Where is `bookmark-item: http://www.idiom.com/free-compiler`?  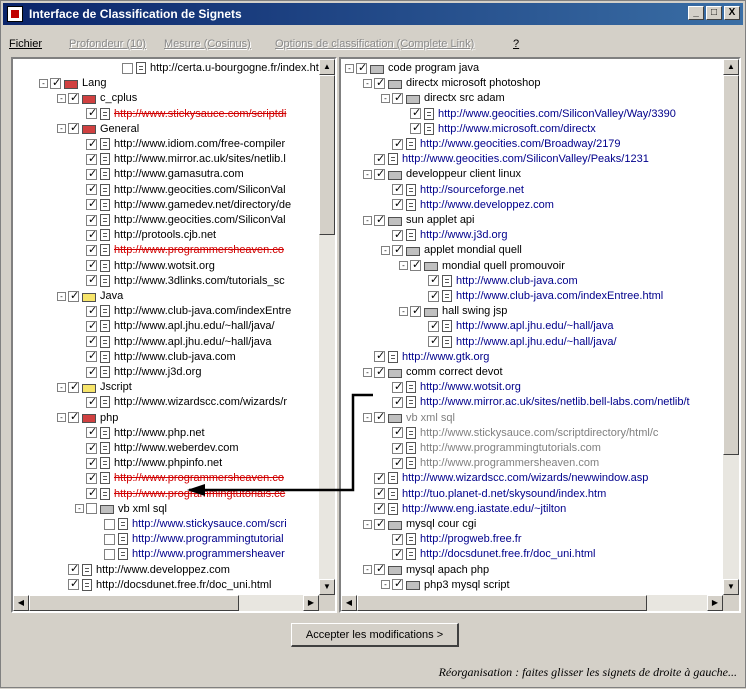 bookmark-item: http://www.idiom.com/free-compiler is located at coordinates (180, 144).